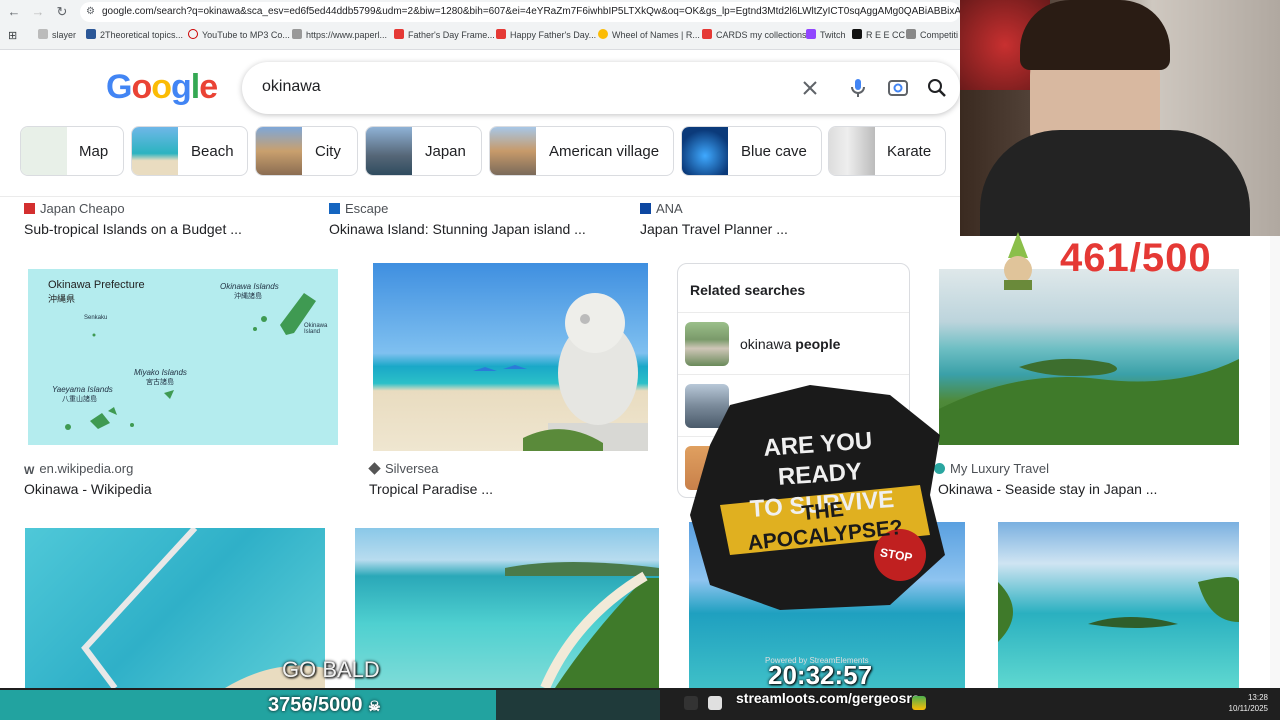 The height and width of the screenshot is (720, 1280). Describe the element at coordinates (96, 285) in the screenshot. I see `map-label: Okinawa Prefecture` at that location.